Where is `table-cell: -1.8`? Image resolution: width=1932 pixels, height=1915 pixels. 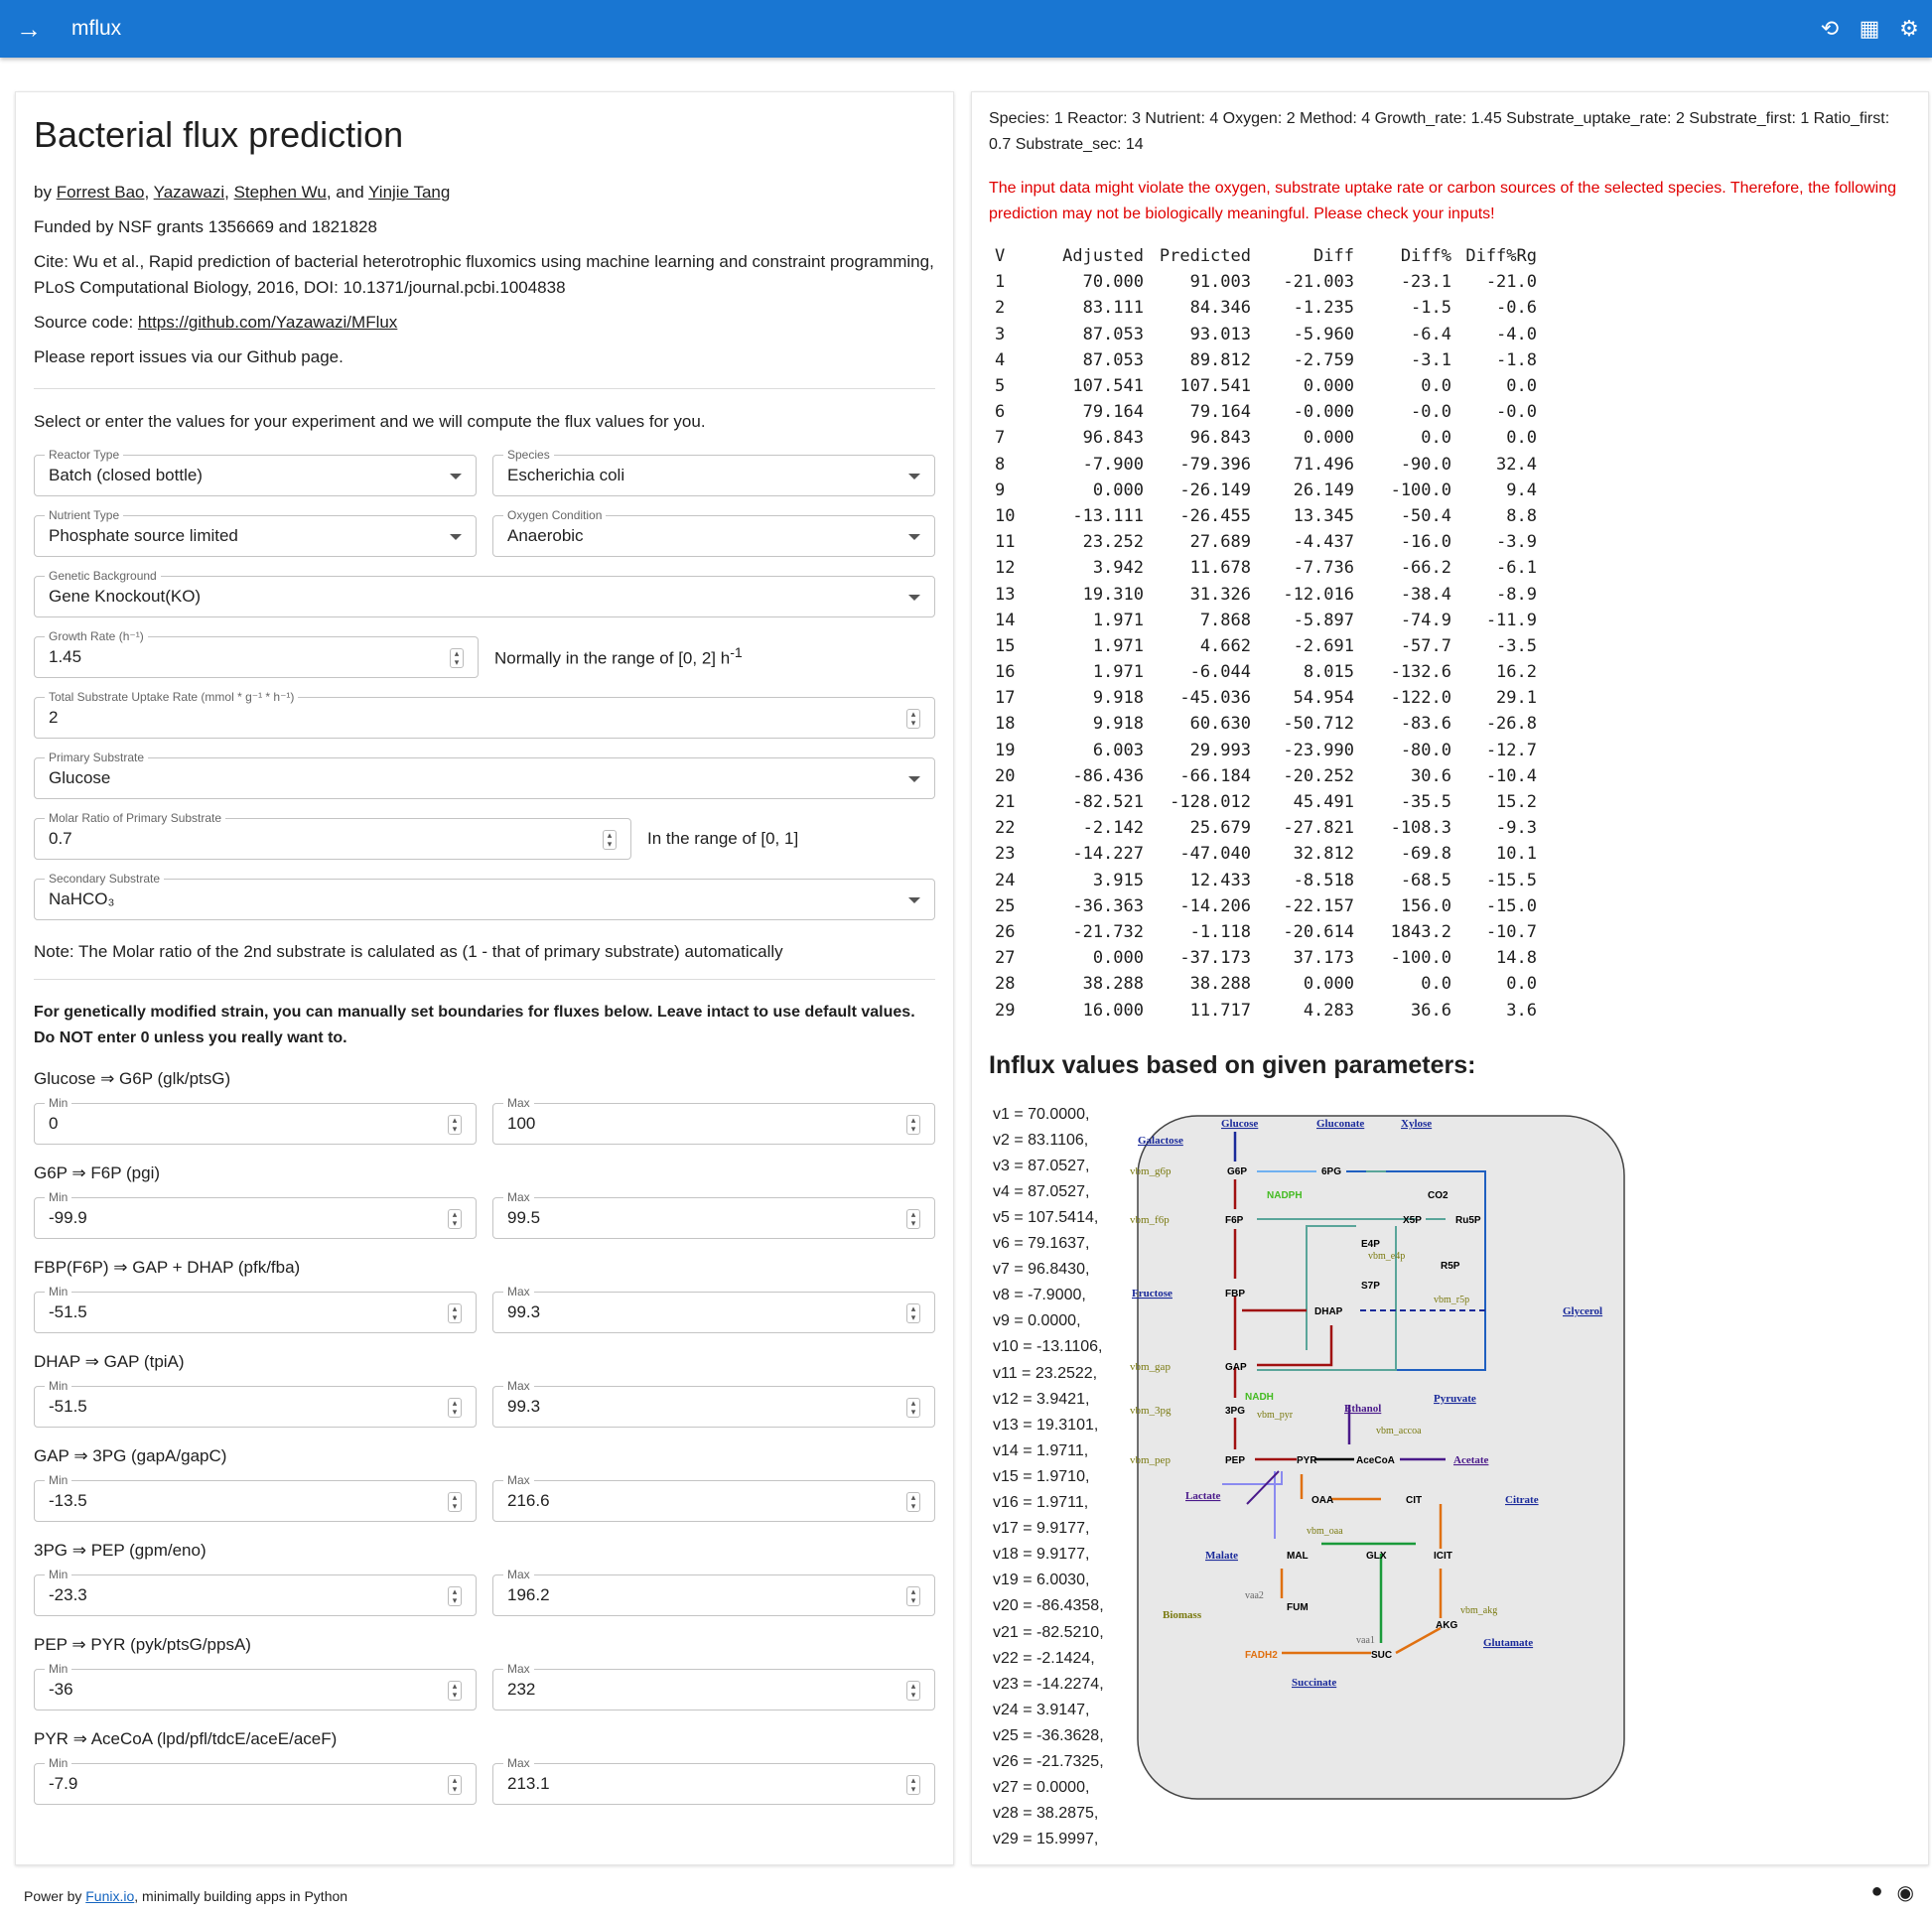
table-cell: -1.8 is located at coordinates (1517, 359).